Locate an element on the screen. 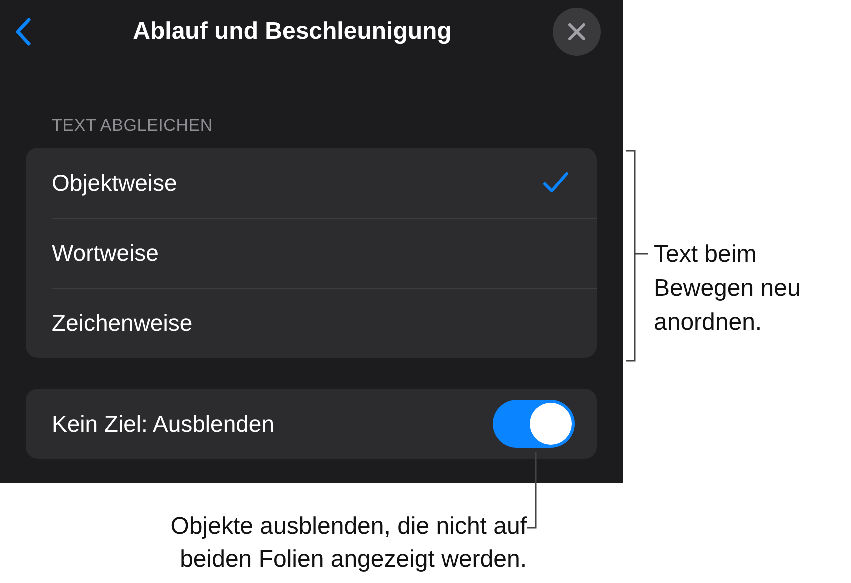 This screenshot has width=851, height=583. option-row: Zeichenweise is located at coordinates (324, 323).